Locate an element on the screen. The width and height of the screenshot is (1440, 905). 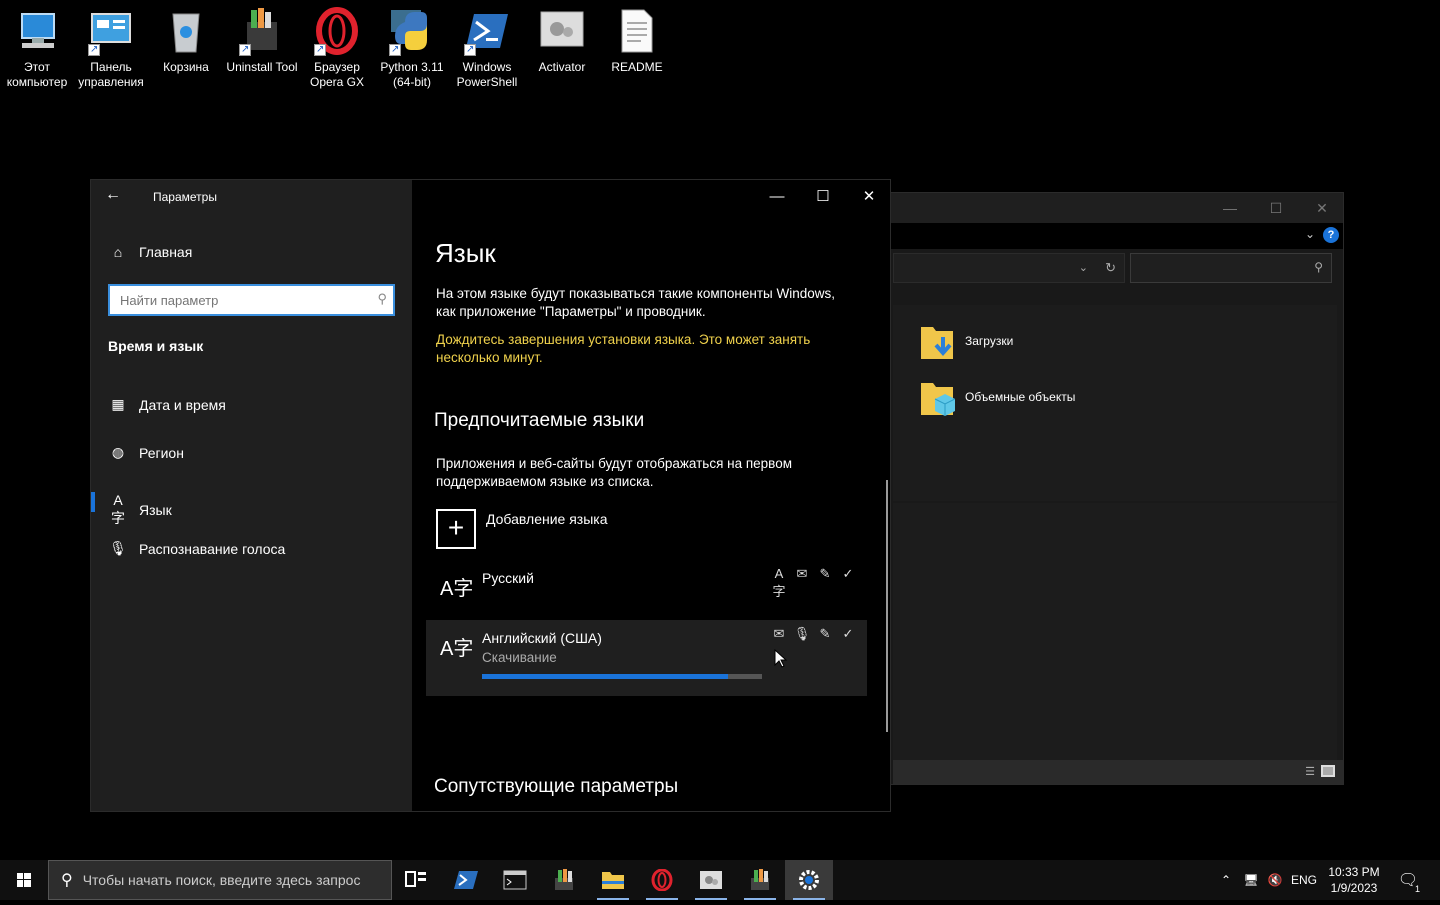
settings-minimize-button: — is located at coordinates (777, 197).